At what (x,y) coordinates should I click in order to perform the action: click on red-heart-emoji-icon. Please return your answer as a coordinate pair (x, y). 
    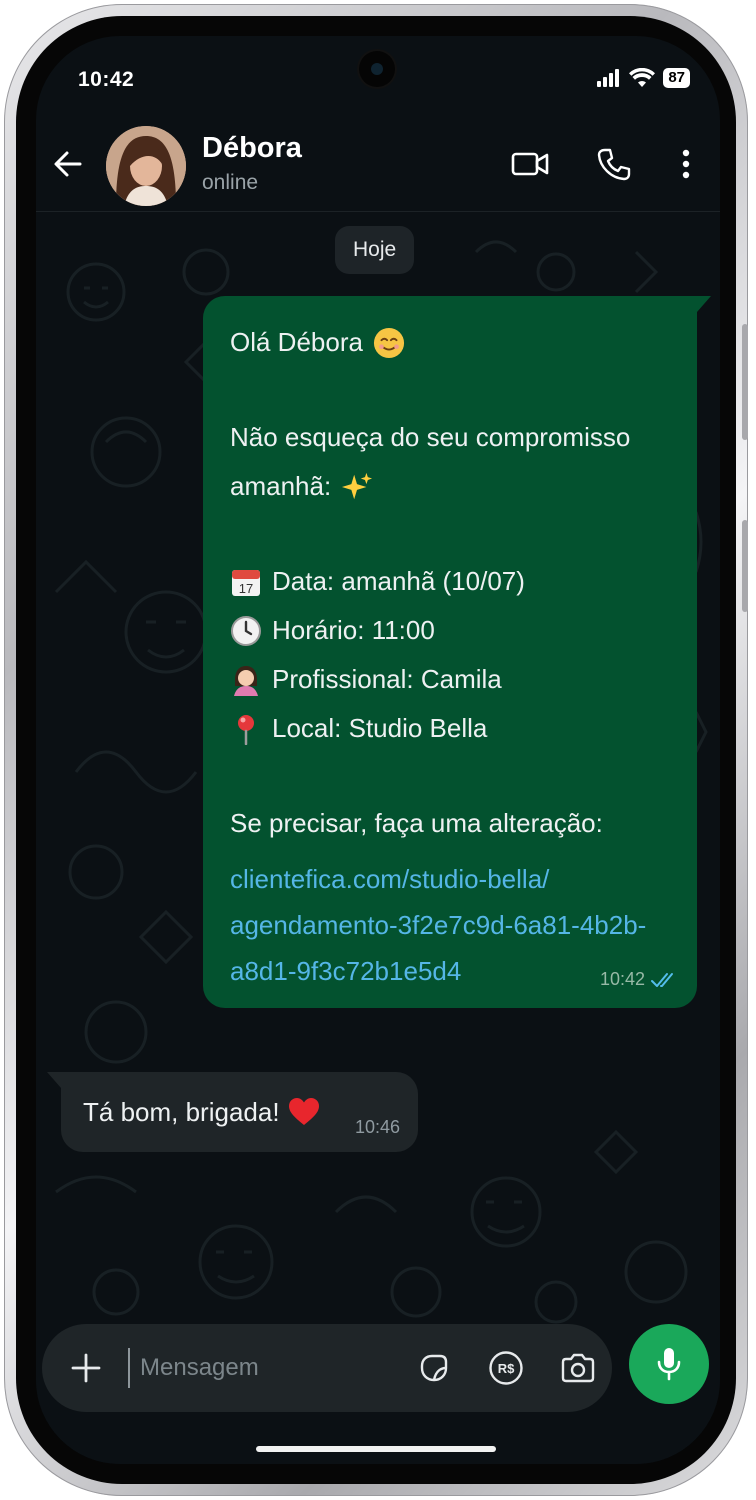
    Looking at the image, I should click on (304, 1112).